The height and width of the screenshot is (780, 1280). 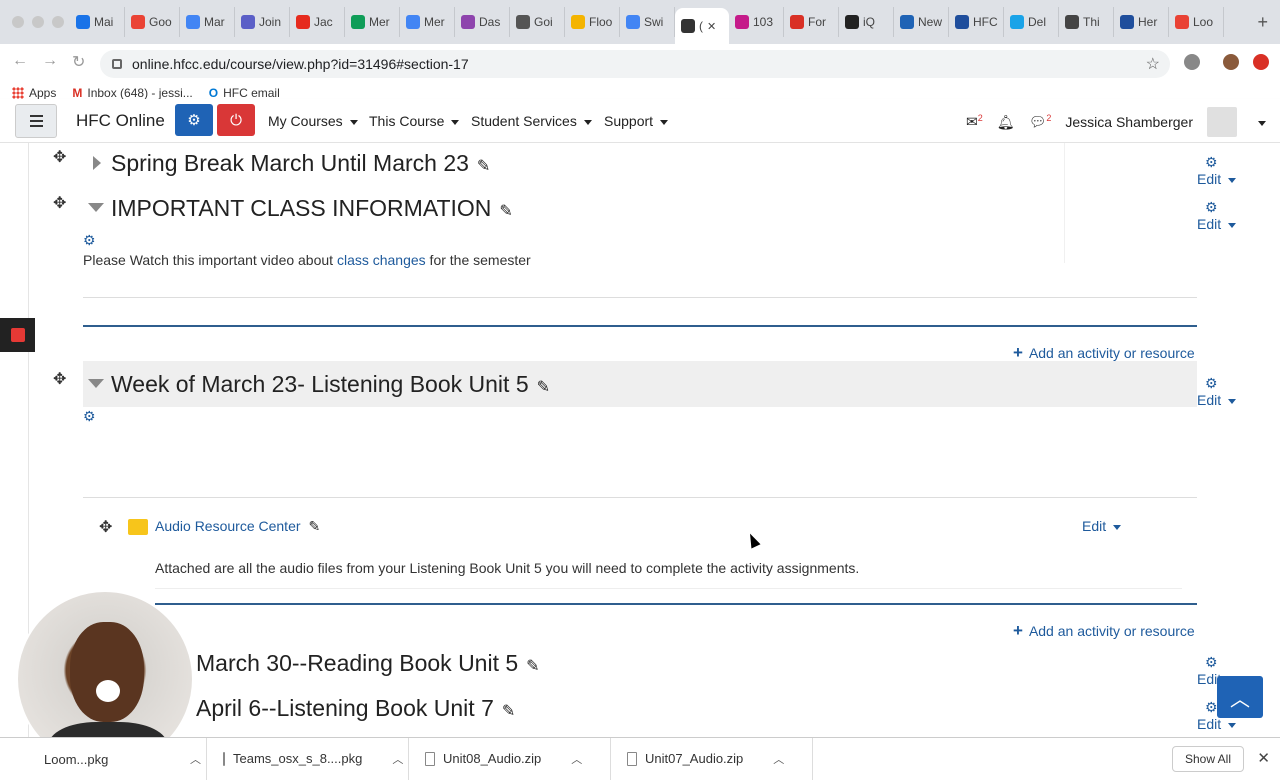 I want to click on download-item: Unit08_Audio.zip ︿, so click(x=510, y=758).